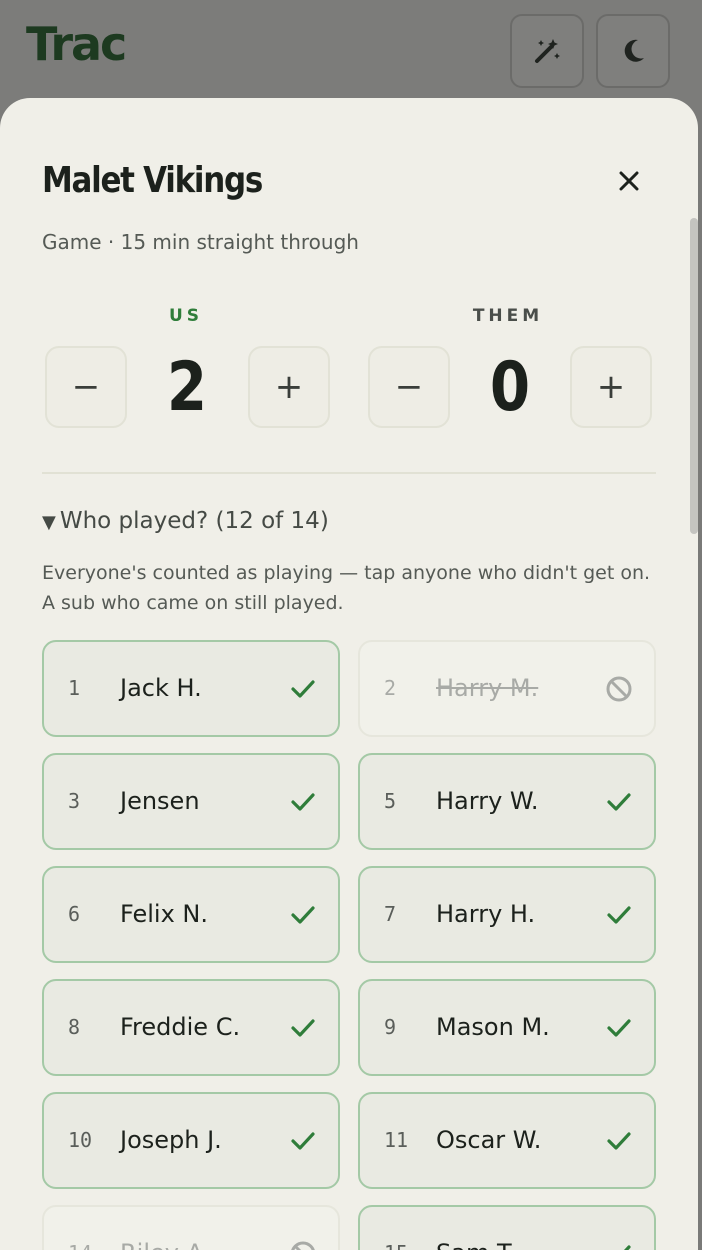  What do you see at coordinates (487, 801) in the screenshot?
I see `player-name: Harry W.` at bounding box center [487, 801].